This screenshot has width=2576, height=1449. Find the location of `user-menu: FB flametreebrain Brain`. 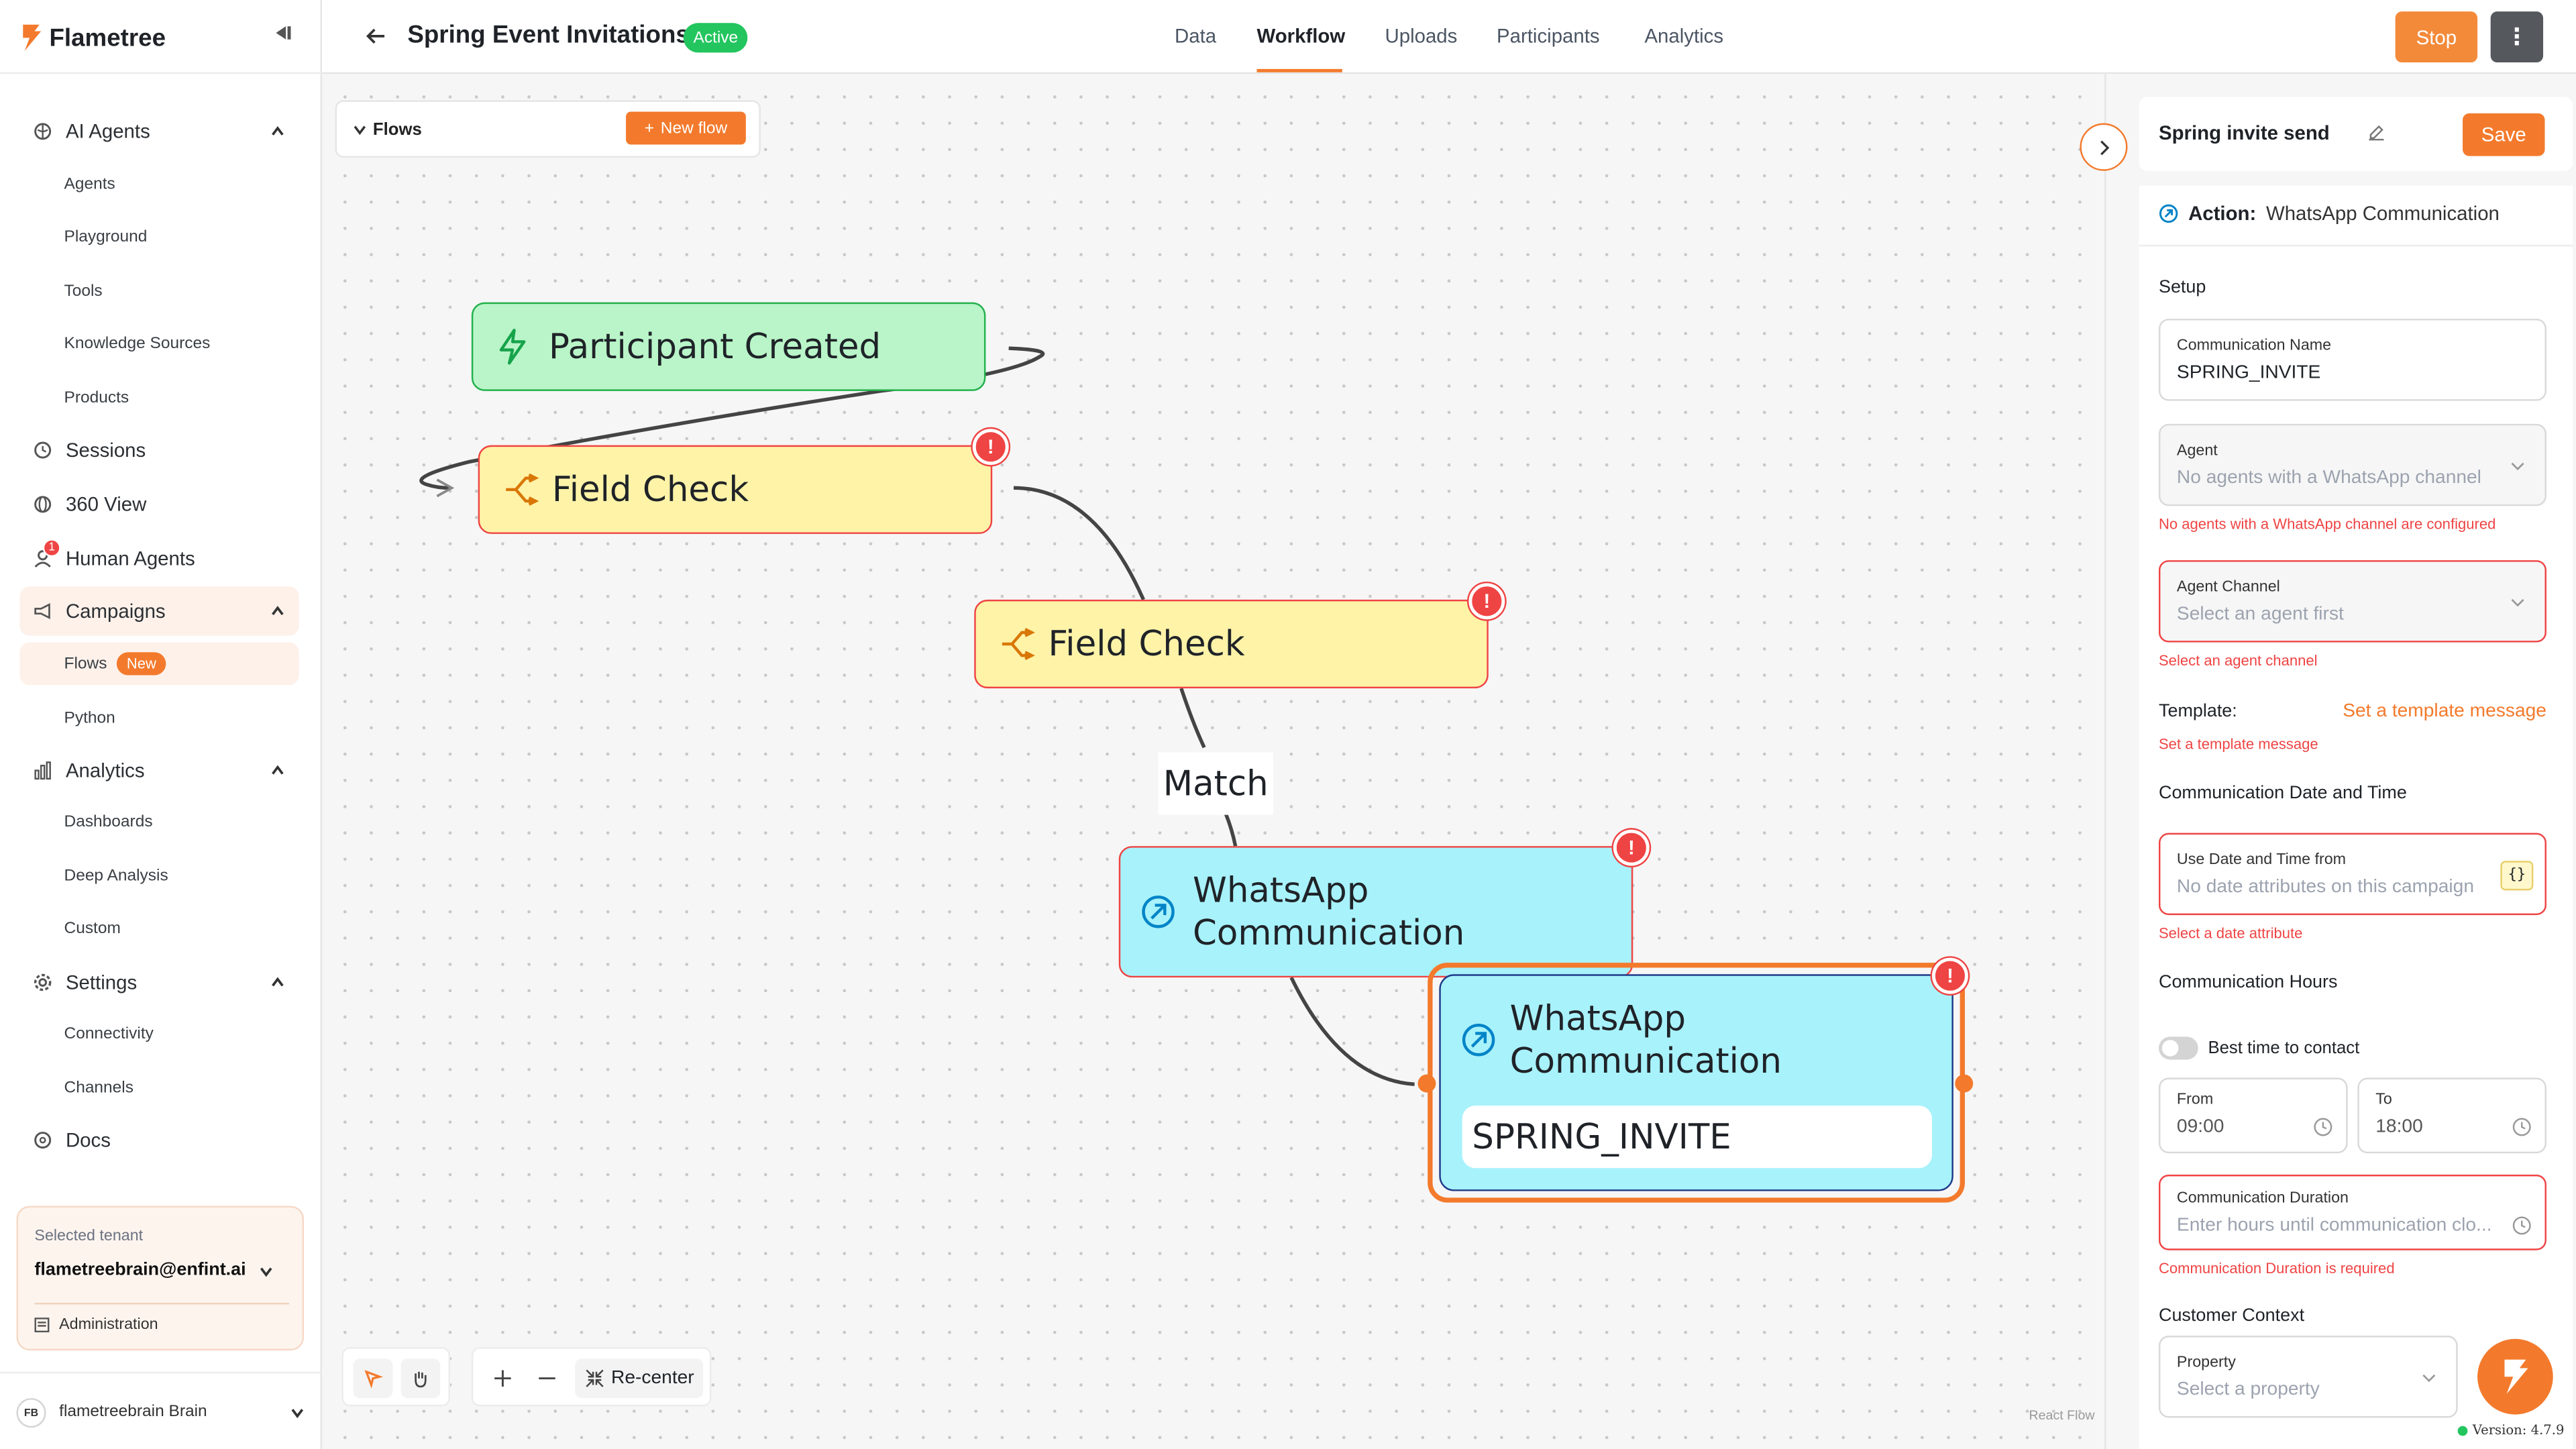

user-menu: FB flametreebrain Brain is located at coordinates (161, 1410).